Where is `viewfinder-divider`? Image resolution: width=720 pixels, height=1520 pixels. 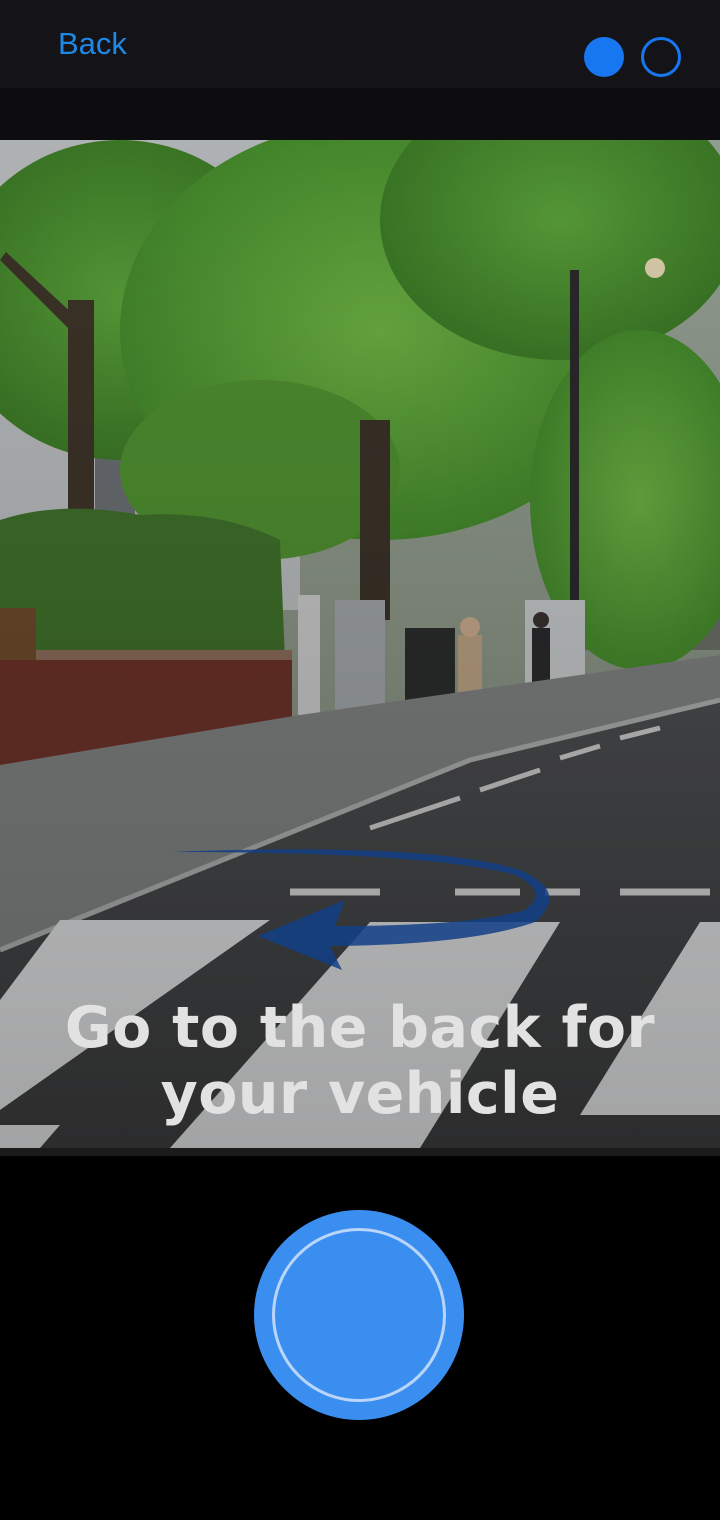 viewfinder-divider is located at coordinates (360, 1152).